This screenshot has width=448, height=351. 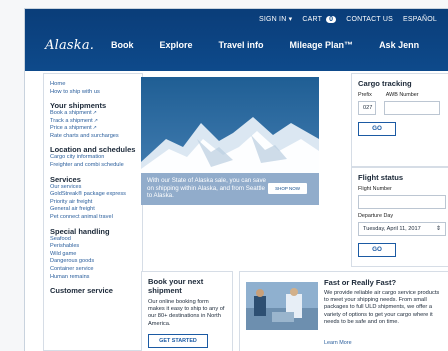 What do you see at coordinates (377, 129) in the screenshot?
I see `cargo-go-button: GO` at bounding box center [377, 129].